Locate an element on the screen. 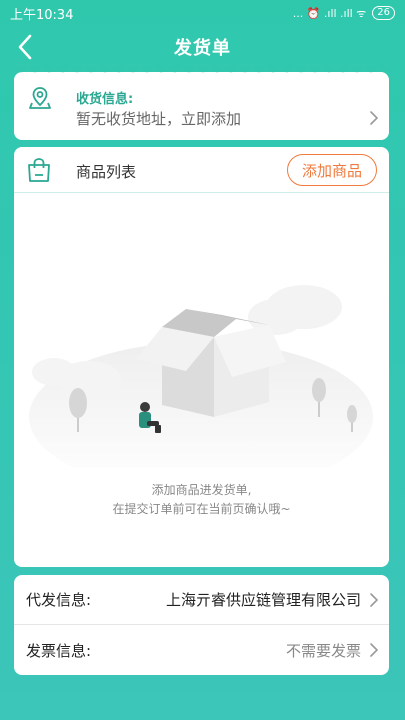  invoice-info-row: 发票信息: 不需要发票 is located at coordinates (201, 650).